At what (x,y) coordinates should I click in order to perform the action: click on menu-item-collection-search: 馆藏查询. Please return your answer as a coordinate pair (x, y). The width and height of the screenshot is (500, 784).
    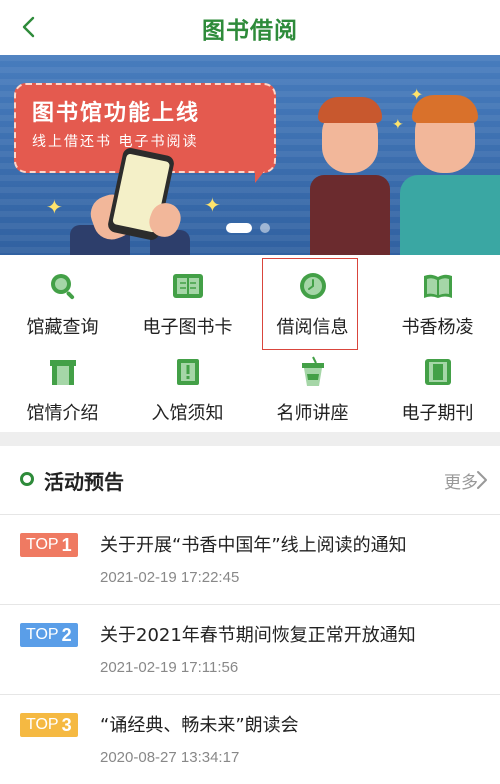
    Looking at the image, I should click on (62, 302).